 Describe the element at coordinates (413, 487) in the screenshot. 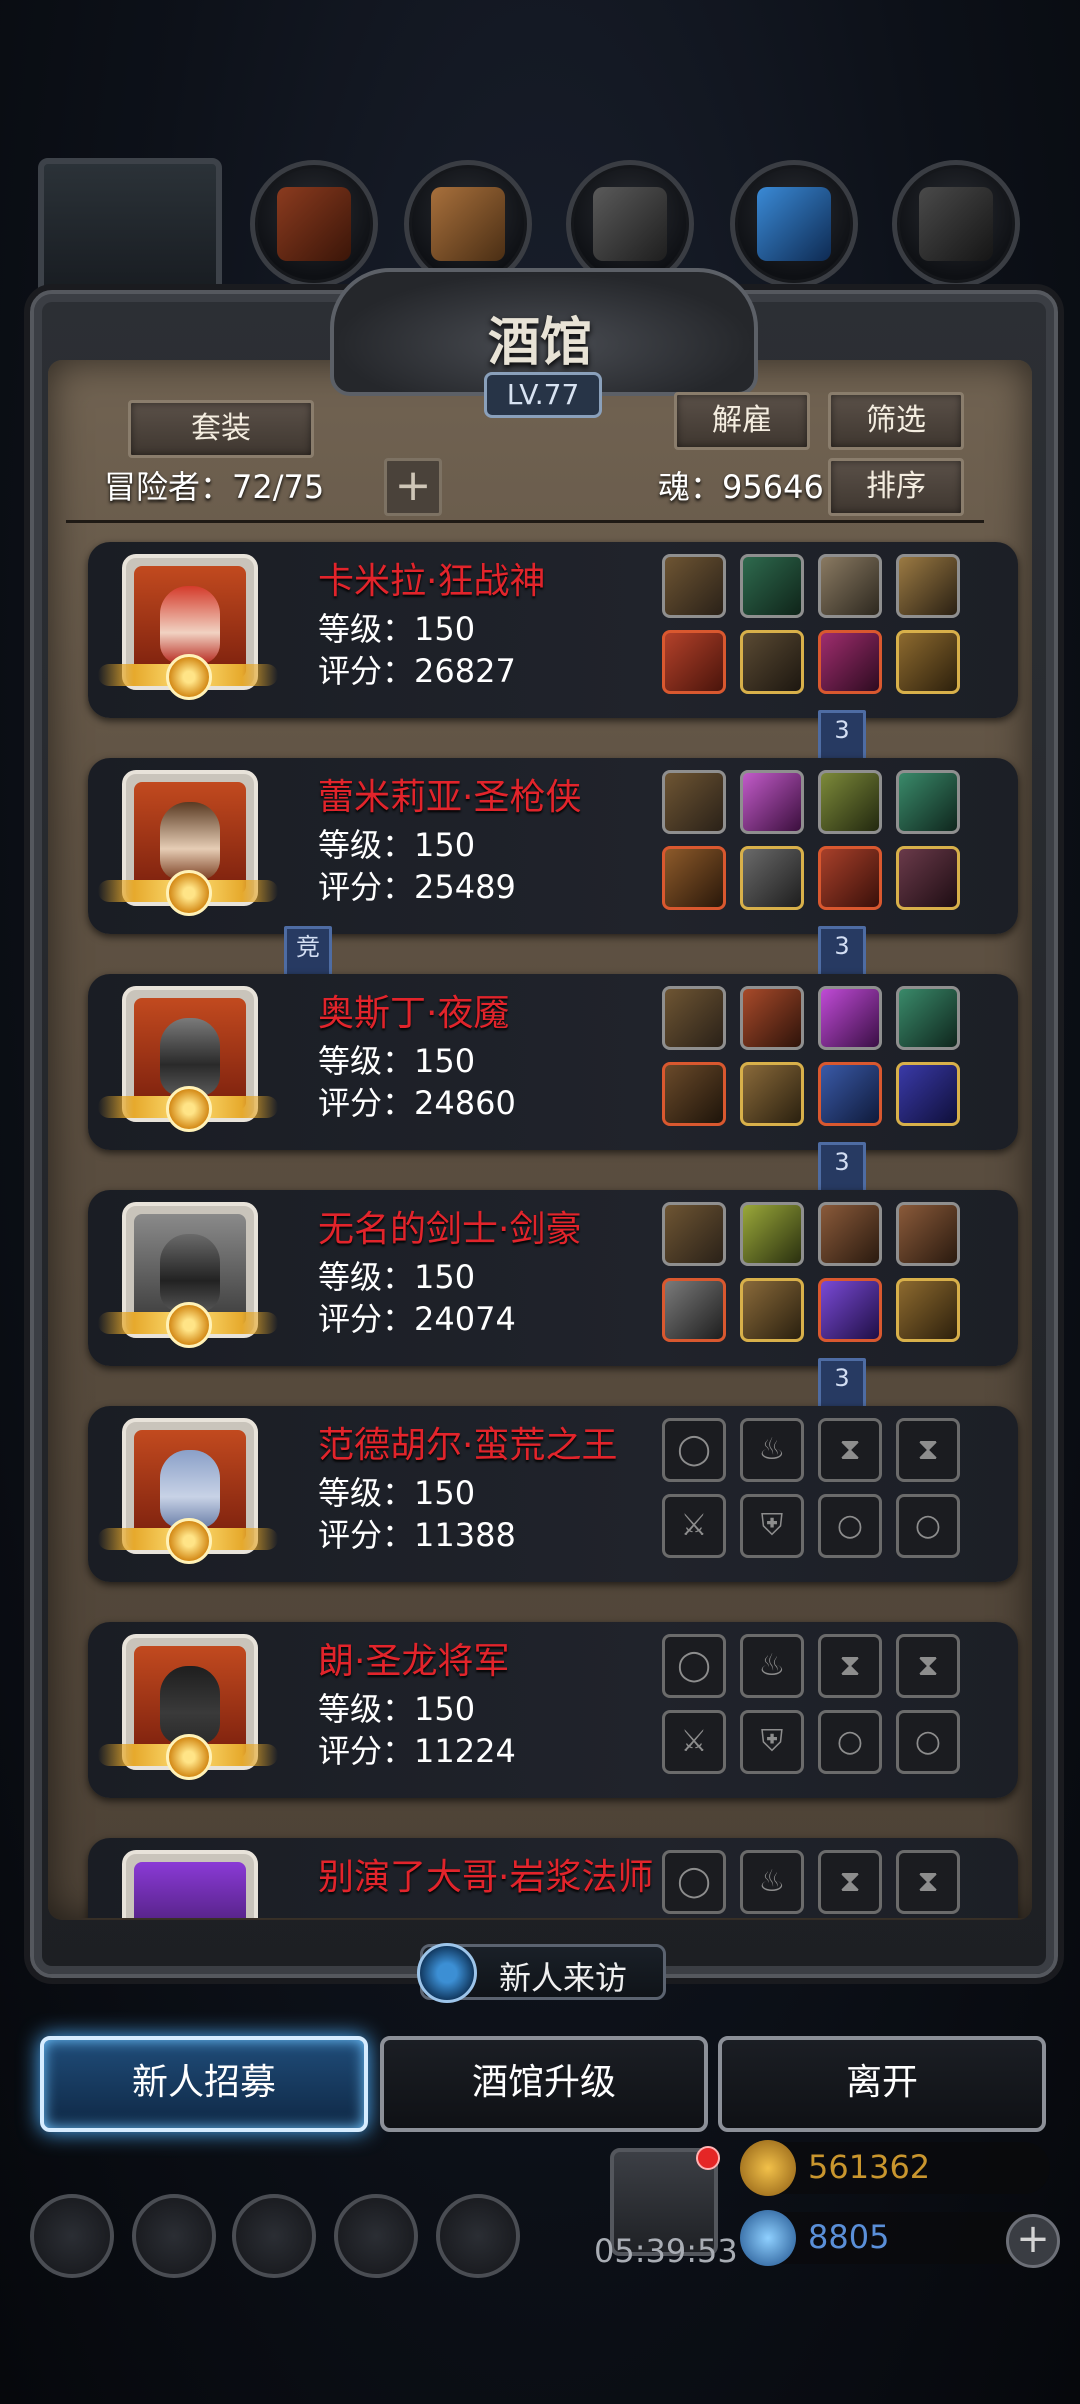

I see `expand-capacity-button: +` at that location.